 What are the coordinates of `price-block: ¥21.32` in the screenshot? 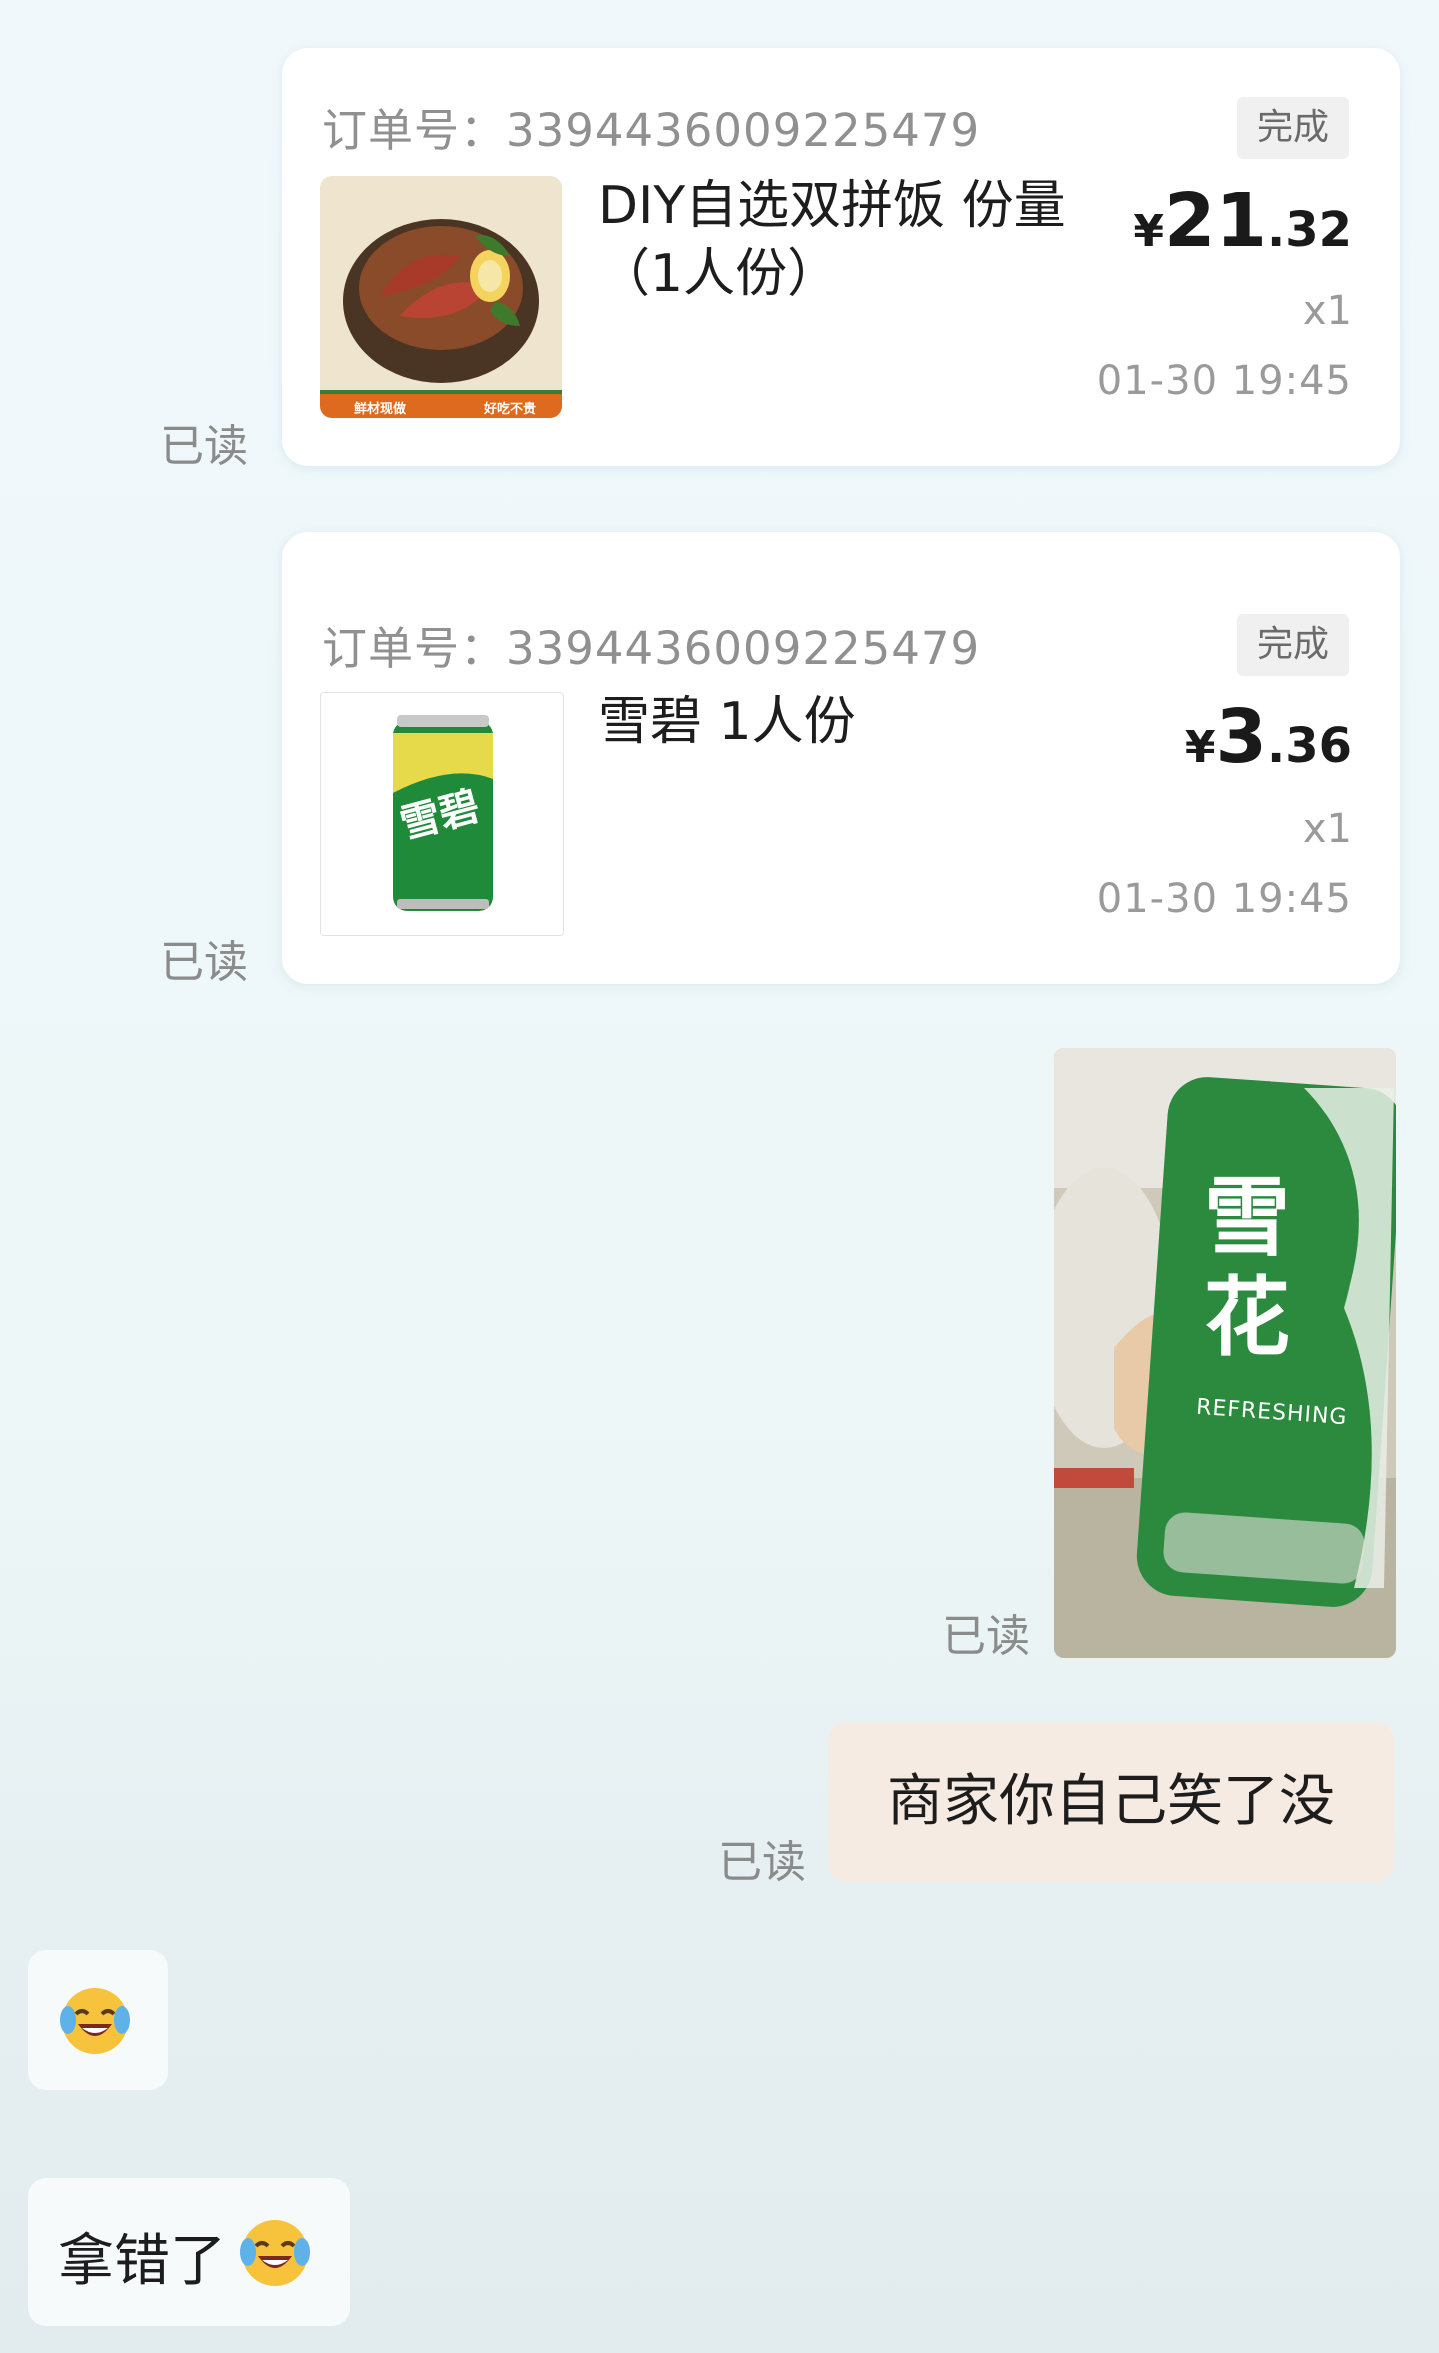 It's located at (1242, 221).